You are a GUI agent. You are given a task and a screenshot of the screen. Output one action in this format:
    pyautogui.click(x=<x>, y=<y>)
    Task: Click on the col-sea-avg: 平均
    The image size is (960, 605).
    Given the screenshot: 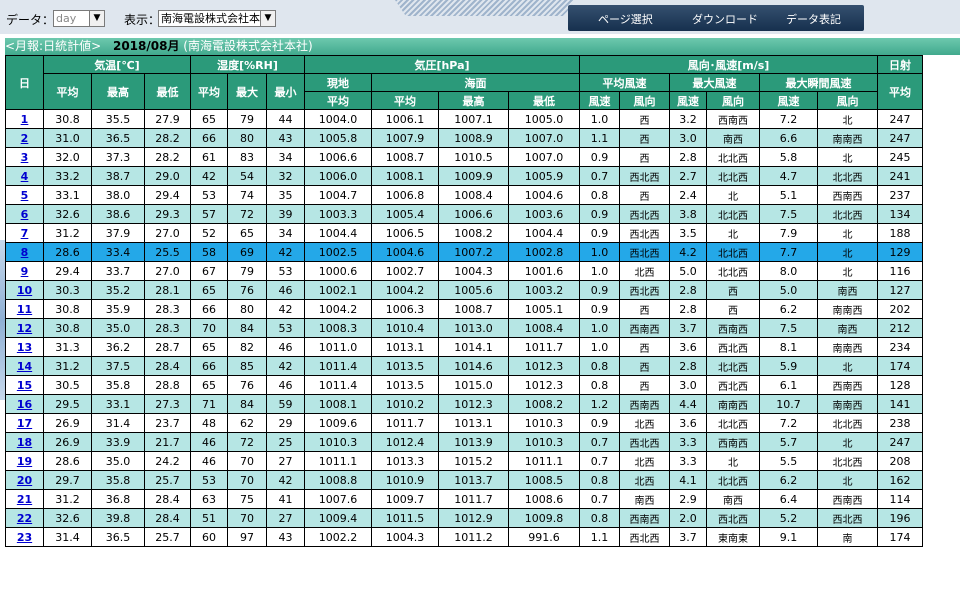 What is the action you would take?
    pyautogui.click(x=405, y=100)
    